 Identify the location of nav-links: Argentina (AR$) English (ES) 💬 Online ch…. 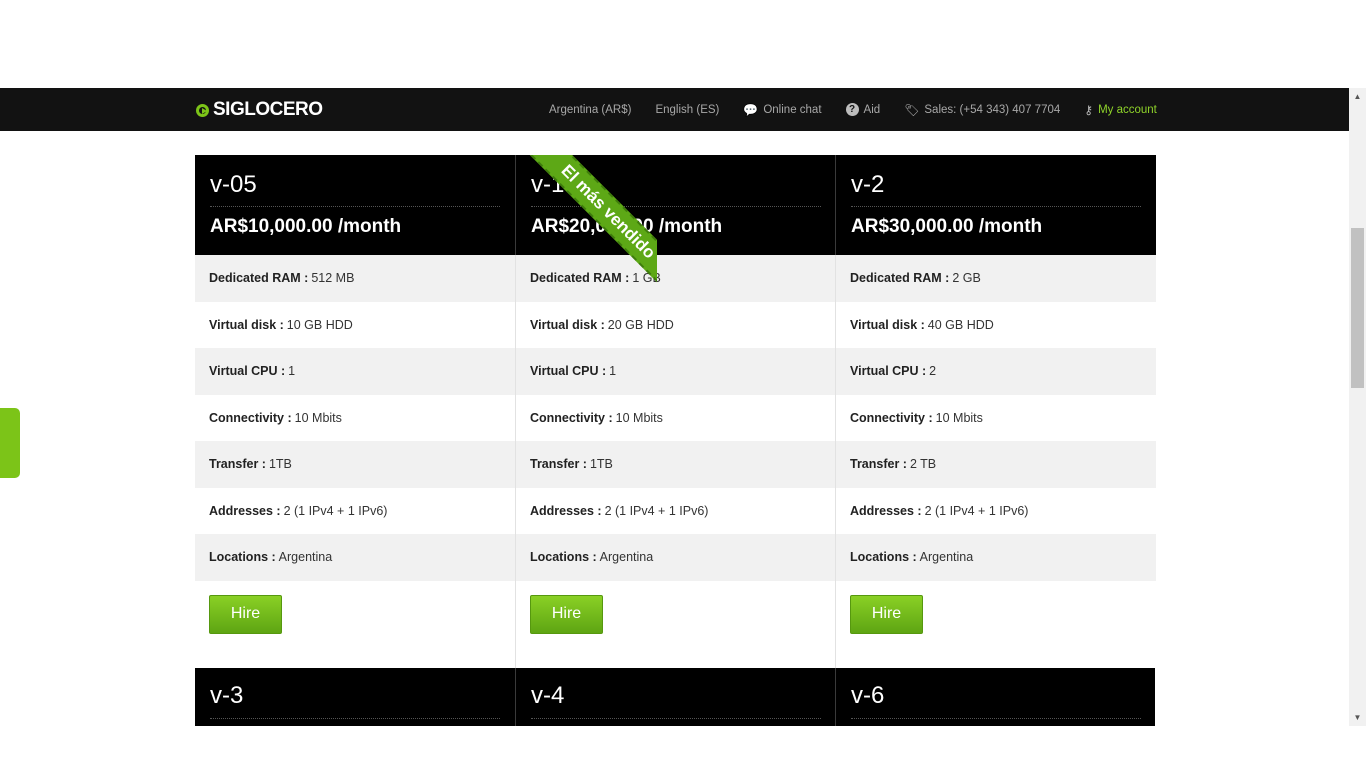
(853, 109).